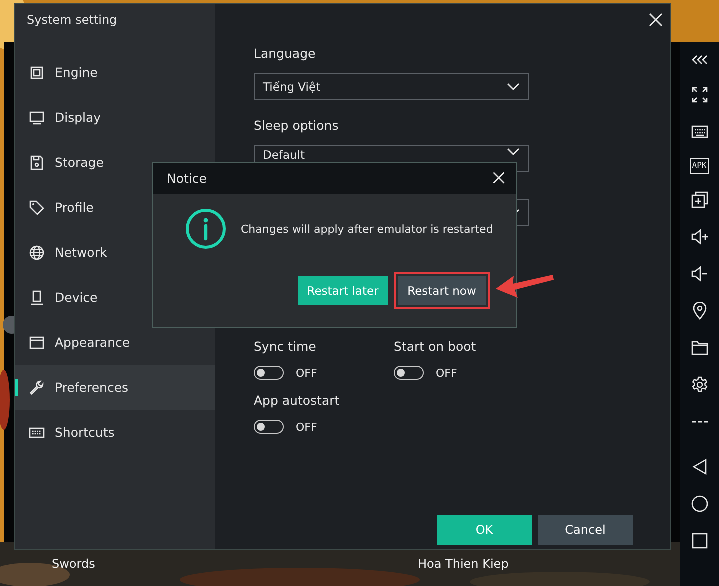 The width and height of the screenshot is (719, 586). What do you see at coordinates (699, 541) in the screenshot?
I see `recents-icon` at bounding box center [699, 541].